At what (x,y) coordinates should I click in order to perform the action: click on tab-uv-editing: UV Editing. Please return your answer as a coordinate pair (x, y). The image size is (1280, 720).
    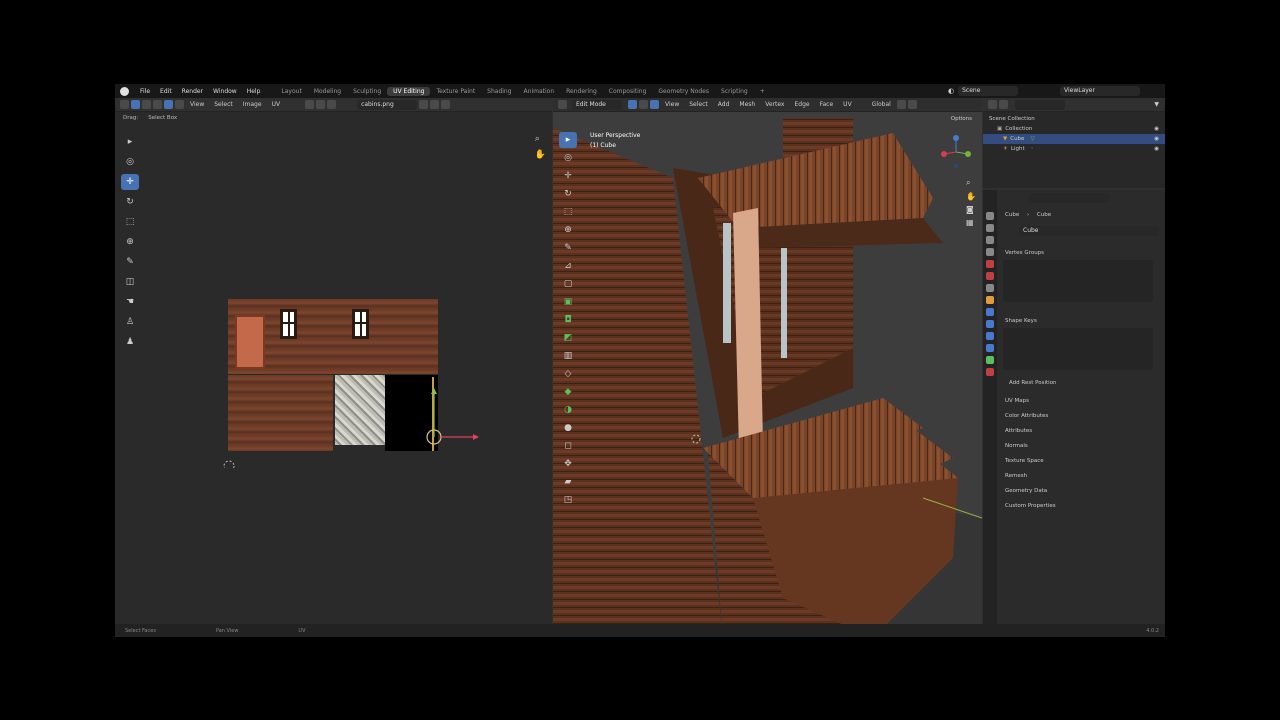
    Looking at the image, I should click on (409, 91).